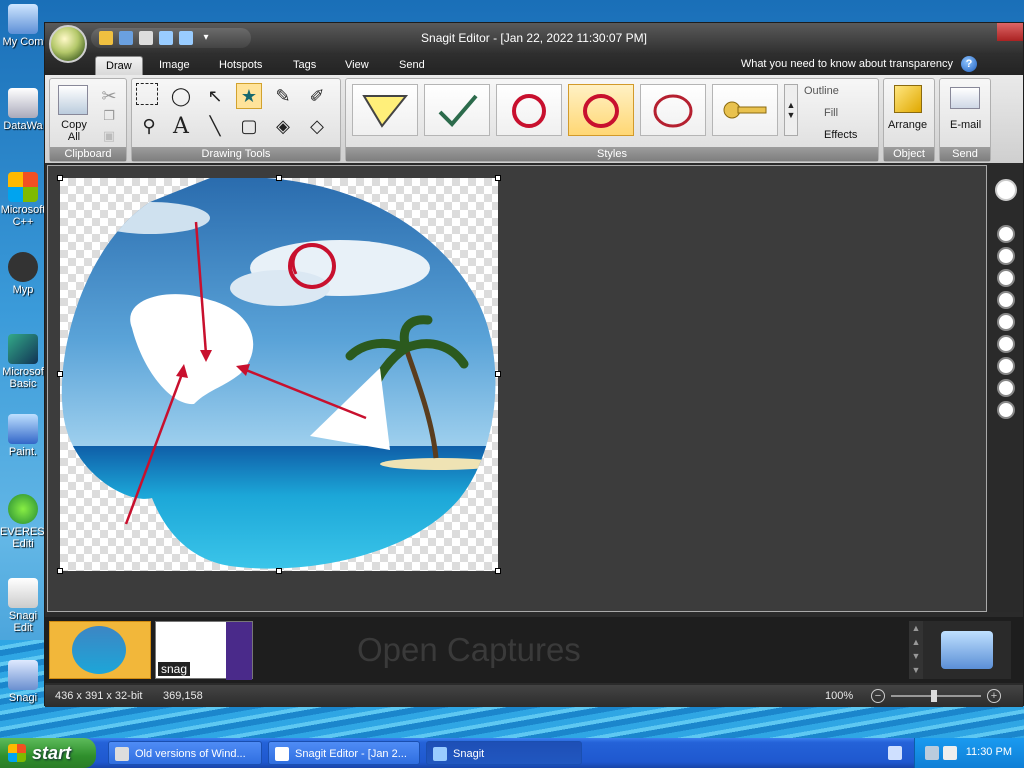 The image size is (1024, 768). What do you see at coordinates (989, 752) in the screenshot?
I see `clock: 11:30 PM` at bounding box center [989, 752].